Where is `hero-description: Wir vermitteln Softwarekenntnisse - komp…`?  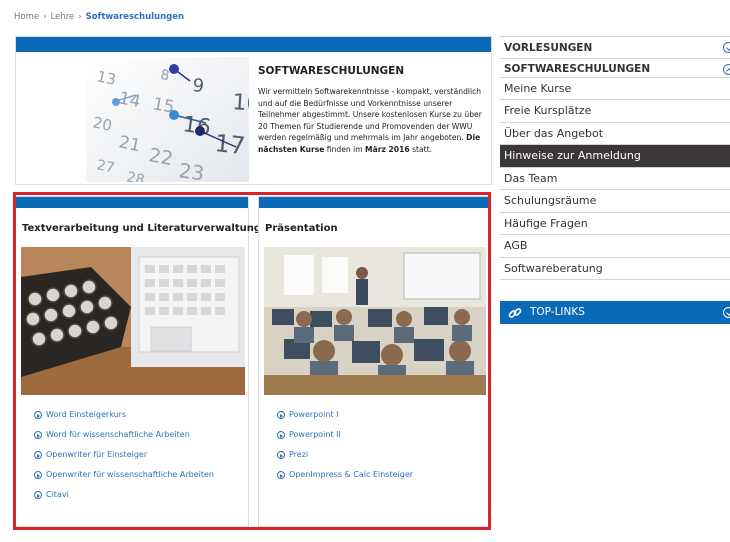
hero-description: Wir vermitteln Softwarekenntnisse - komp… is located at coordinates (373, 121).